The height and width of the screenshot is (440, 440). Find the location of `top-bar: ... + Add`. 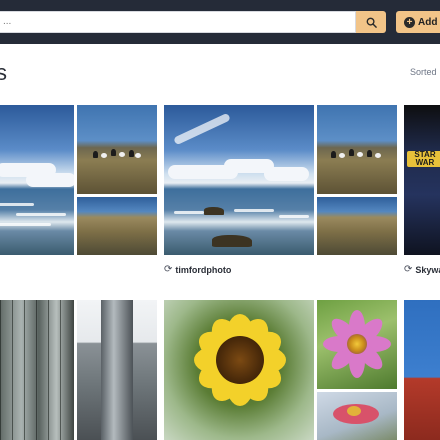

top-bar: ... + Add is located at coordinates (220, 22).